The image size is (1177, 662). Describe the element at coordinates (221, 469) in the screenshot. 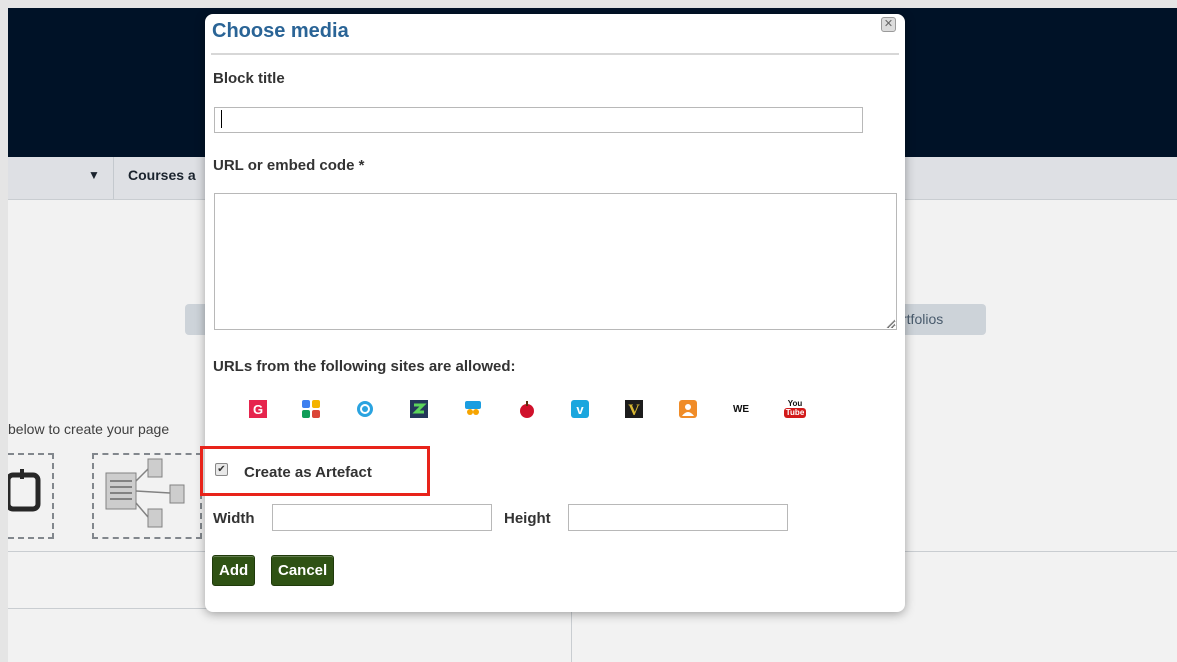

I see `create-artefact-checkbox: ✔` at that location.